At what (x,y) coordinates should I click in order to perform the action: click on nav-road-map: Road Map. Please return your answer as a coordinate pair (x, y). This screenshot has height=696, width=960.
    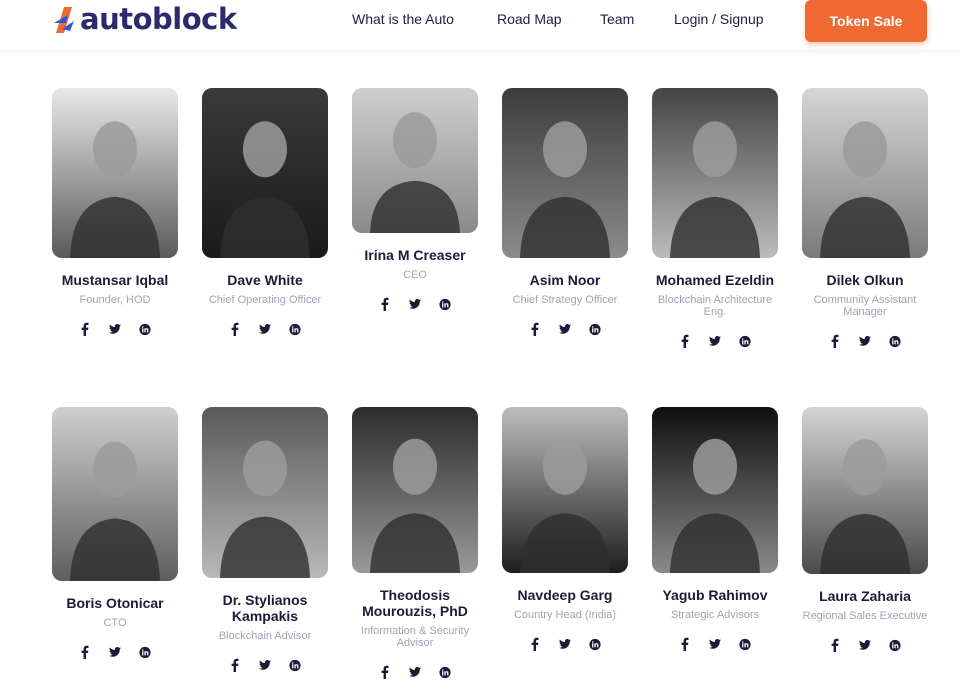
    Looking at the image, I should click on (529, 19).